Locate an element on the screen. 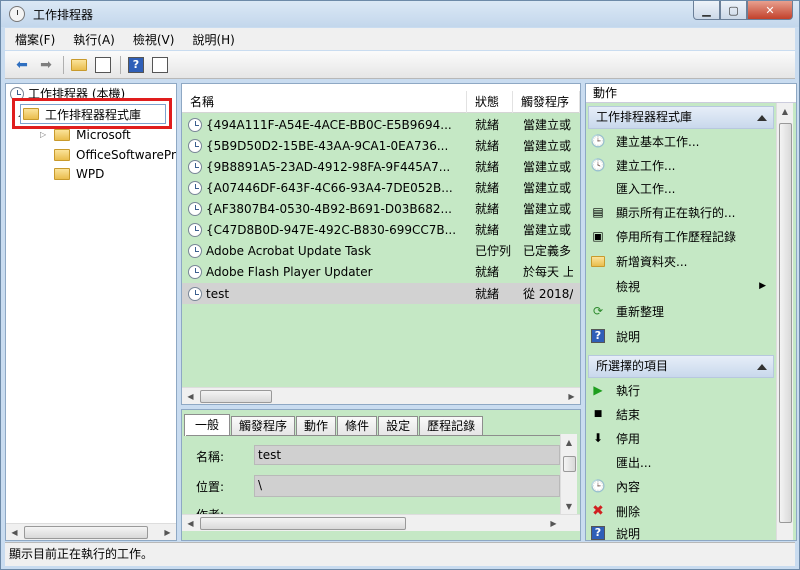  menu-help: 說明(H) is located at coordinates (213, 39).